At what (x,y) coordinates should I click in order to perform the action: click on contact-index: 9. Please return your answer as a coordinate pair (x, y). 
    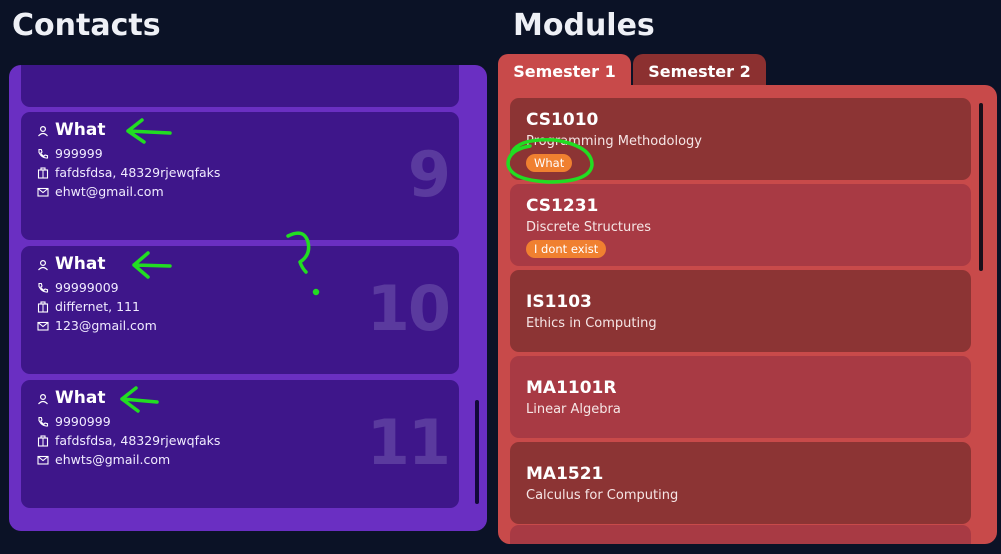
    Looking at the image, I should click on (429, 174).